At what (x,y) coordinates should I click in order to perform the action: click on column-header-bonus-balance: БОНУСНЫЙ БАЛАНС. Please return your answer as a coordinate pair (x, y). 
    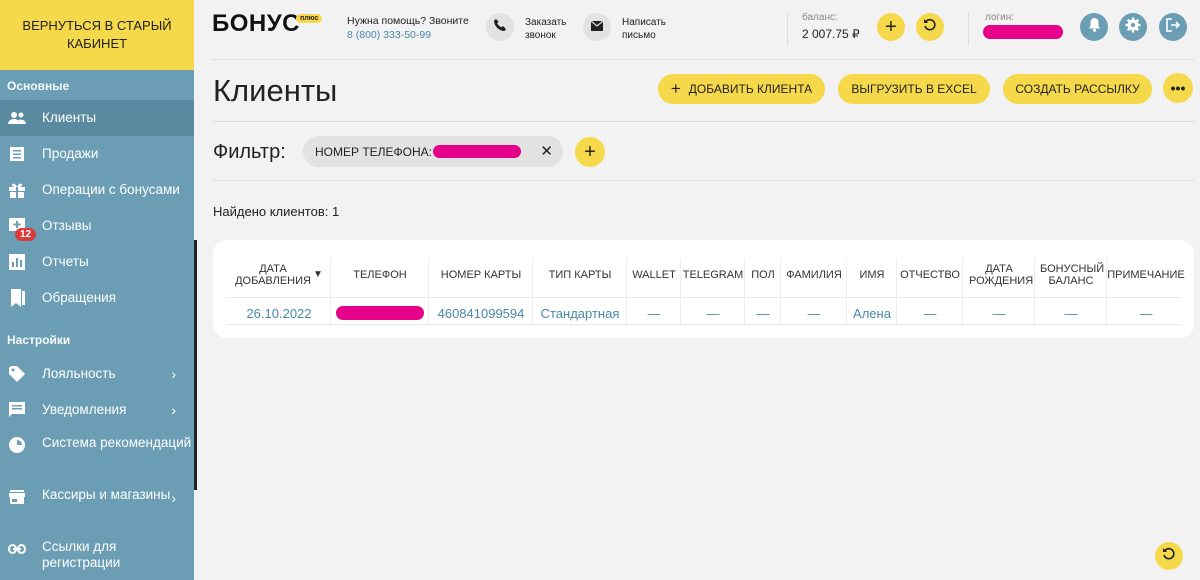
    Looking at the image, I should click on (1071, 275).